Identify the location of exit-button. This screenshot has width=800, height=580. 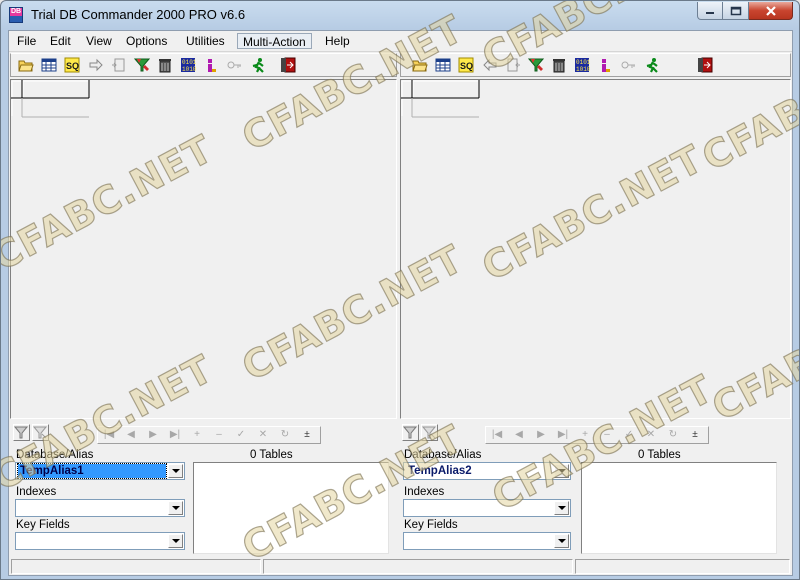
(288, 65).